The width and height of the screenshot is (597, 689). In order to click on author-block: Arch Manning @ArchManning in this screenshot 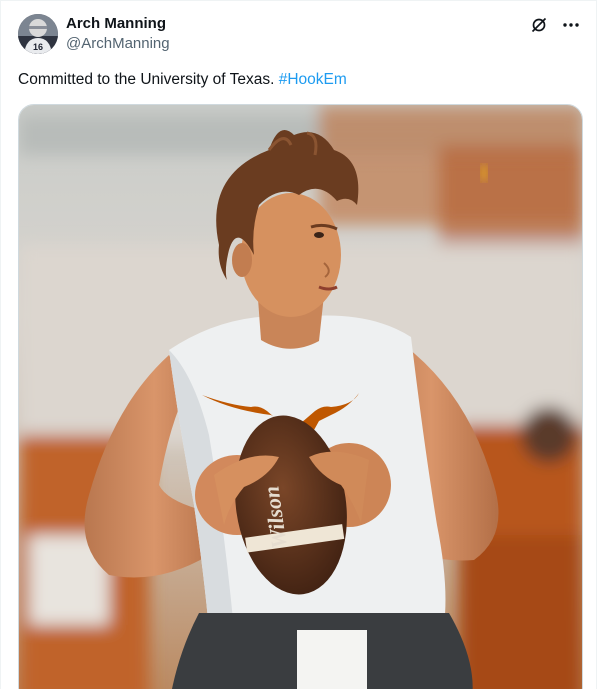, I will do `click(118, 34)`.